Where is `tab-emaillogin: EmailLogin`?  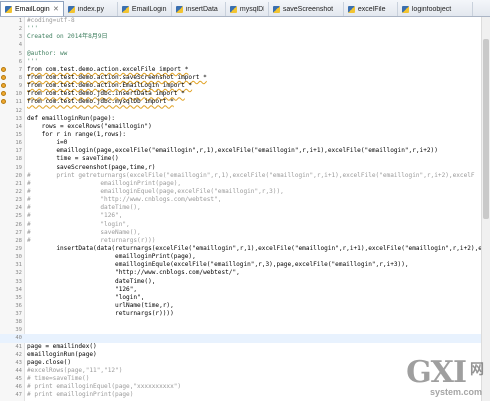 tab-emaillogin: EmailLogin is located at coordinates (145, 9).